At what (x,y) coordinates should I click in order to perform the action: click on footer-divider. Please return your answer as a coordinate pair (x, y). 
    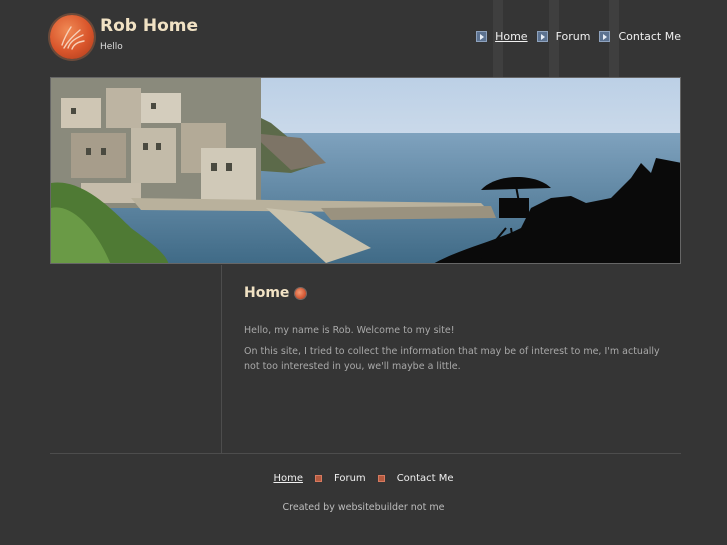
    Looking at the image, I should click on (365, 453).